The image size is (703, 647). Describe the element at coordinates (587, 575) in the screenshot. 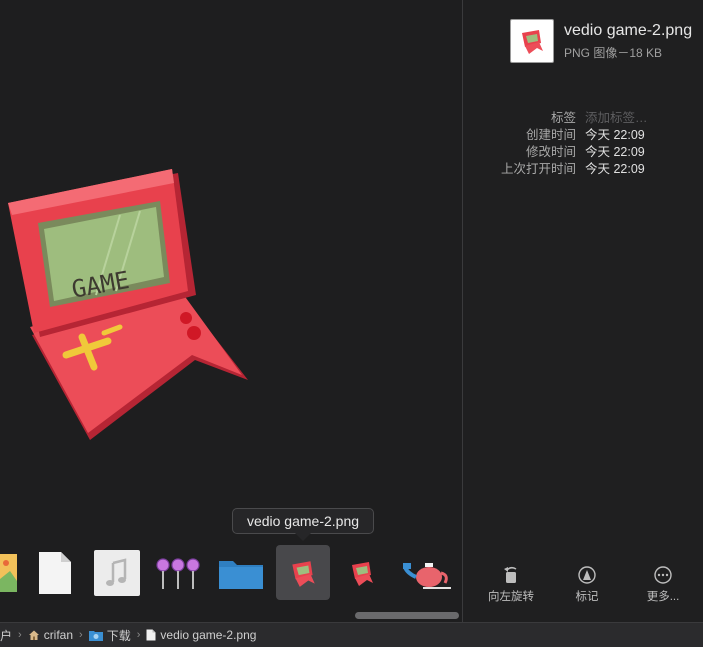

I see `markup-pen-icon` at that location.